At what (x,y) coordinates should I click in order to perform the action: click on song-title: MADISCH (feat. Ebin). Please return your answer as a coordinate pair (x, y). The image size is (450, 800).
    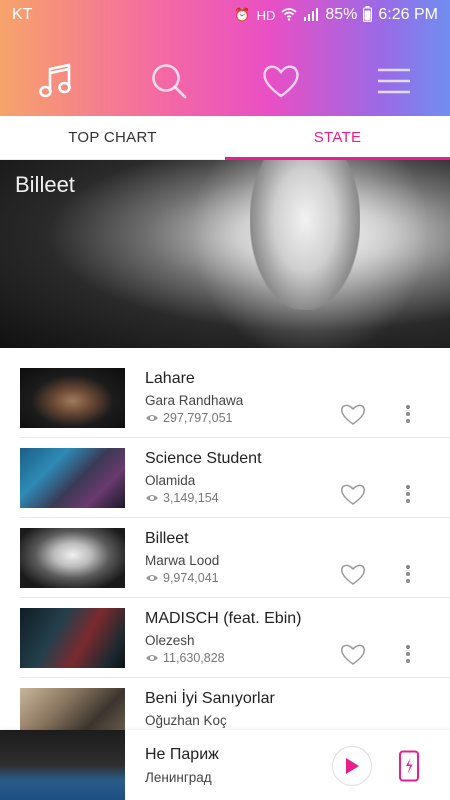
    Looking at the image, I should click on (223, 618).